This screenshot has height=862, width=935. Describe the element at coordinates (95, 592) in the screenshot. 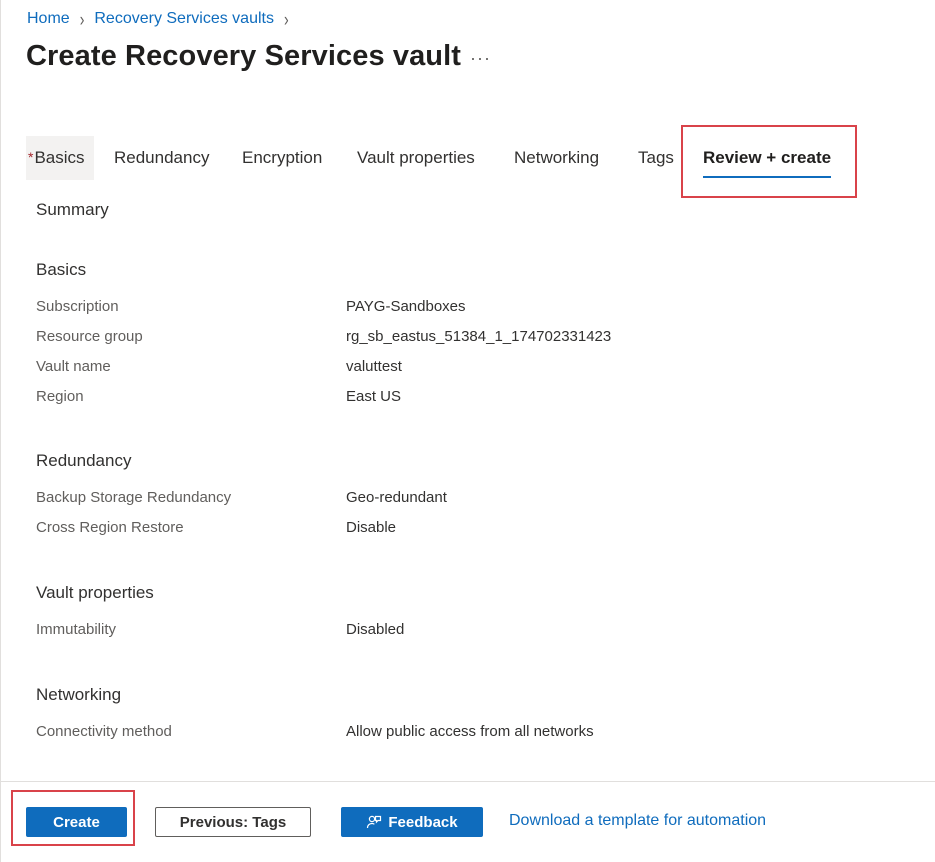

I see `section-vault-properties-title: Vault properties` at that location.